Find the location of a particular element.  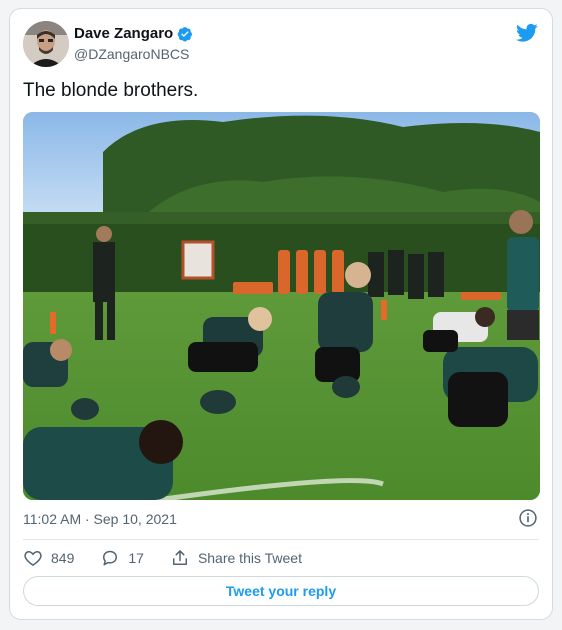

divider is located at coordinates (281, 539).